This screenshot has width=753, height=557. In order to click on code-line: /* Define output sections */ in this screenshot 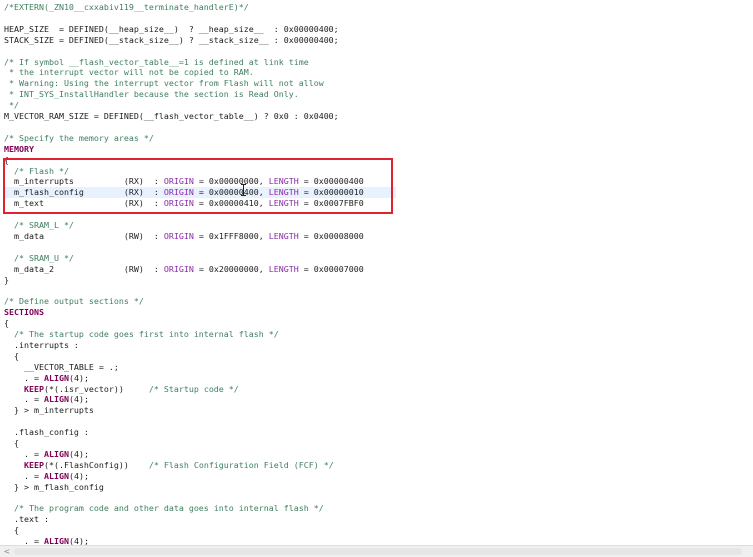, I will do `click(74, 301)`.